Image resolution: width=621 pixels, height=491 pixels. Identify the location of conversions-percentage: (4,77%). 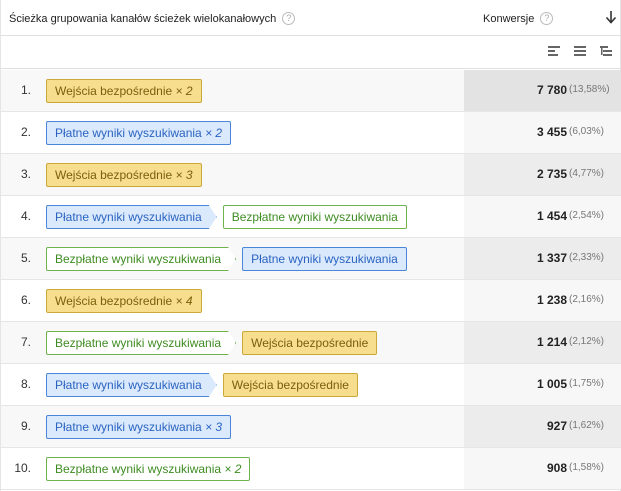
(587, 173).